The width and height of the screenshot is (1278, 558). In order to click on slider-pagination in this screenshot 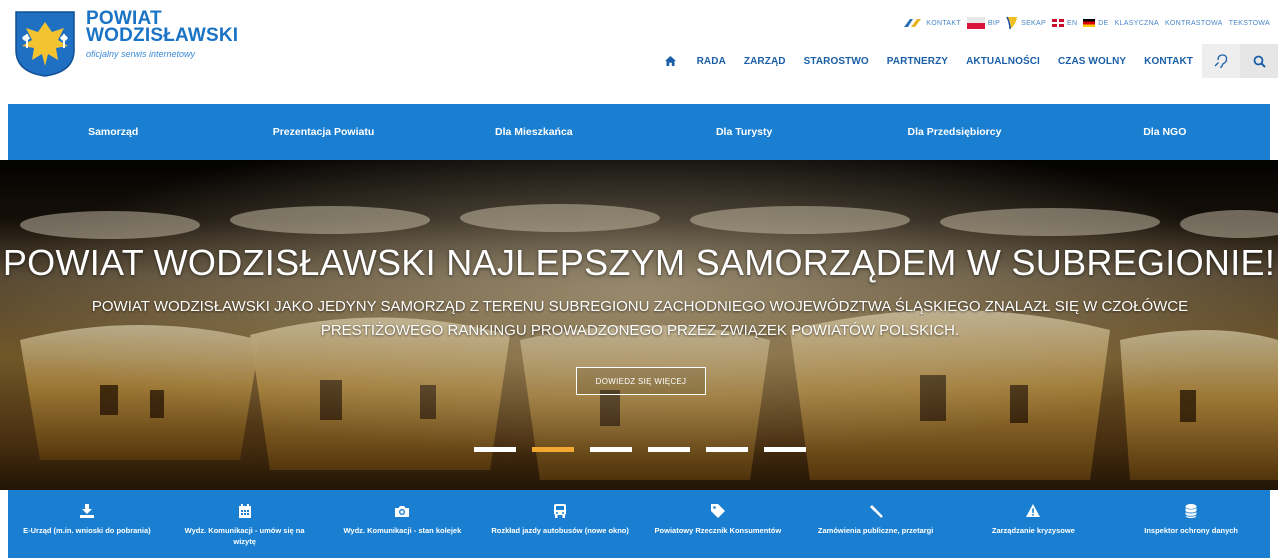, I will do `click(640, 449)`.